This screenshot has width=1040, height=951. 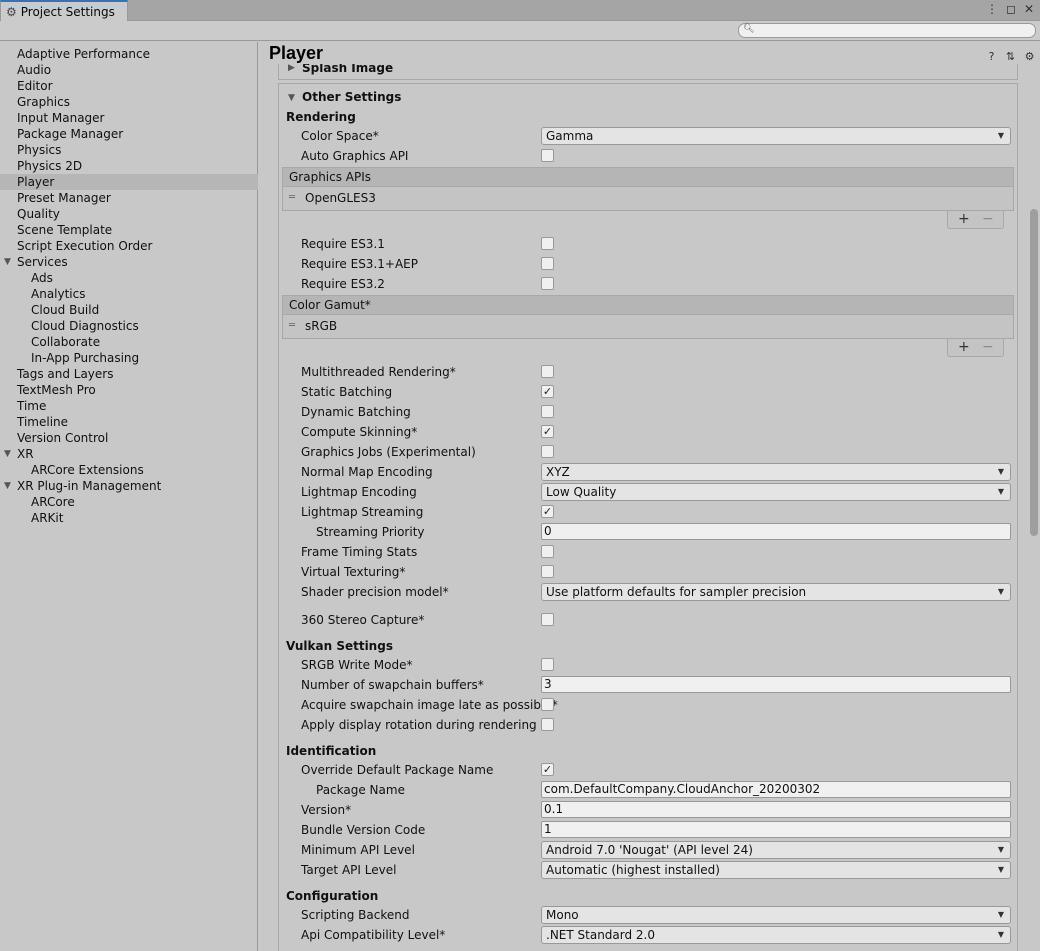 What do you see at coordinates (1011, 9) in the screenshot?
I see `maximize-icon: ◻` at bounding box center [1011, 9].